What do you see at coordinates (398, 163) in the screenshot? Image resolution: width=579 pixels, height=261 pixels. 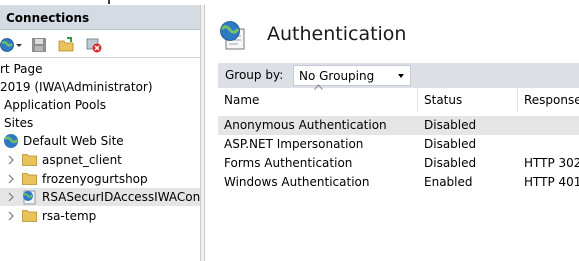 I see `table-row: Forms Authentication Disabled HTTP 302` at bounding box center [398, 163].